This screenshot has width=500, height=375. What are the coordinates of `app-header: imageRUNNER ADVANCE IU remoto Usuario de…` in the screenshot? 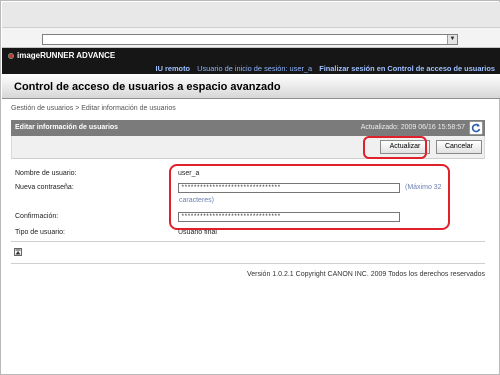 It's located at (251, 61).